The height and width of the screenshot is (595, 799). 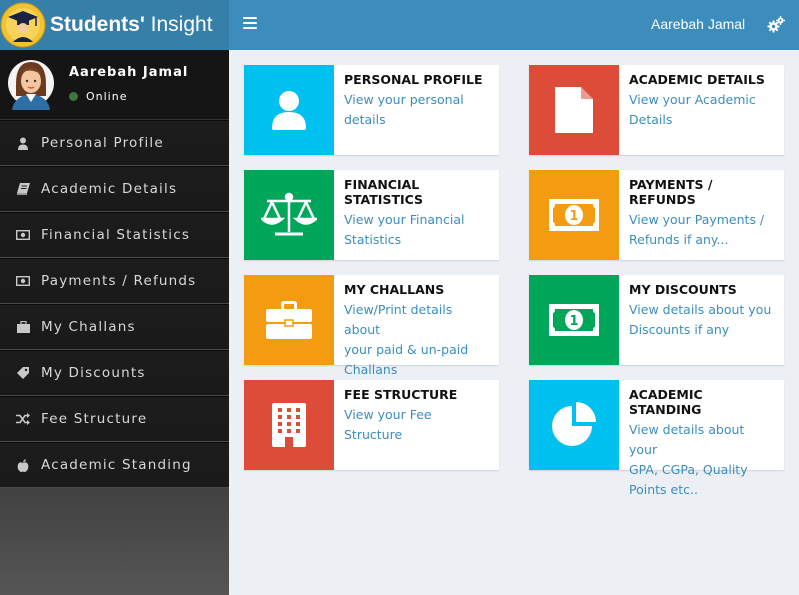 What do you see at coordinates (697, 110) in the screenshot?
I see `card-description: View your Academic Details` at bounding box center [697, 110].